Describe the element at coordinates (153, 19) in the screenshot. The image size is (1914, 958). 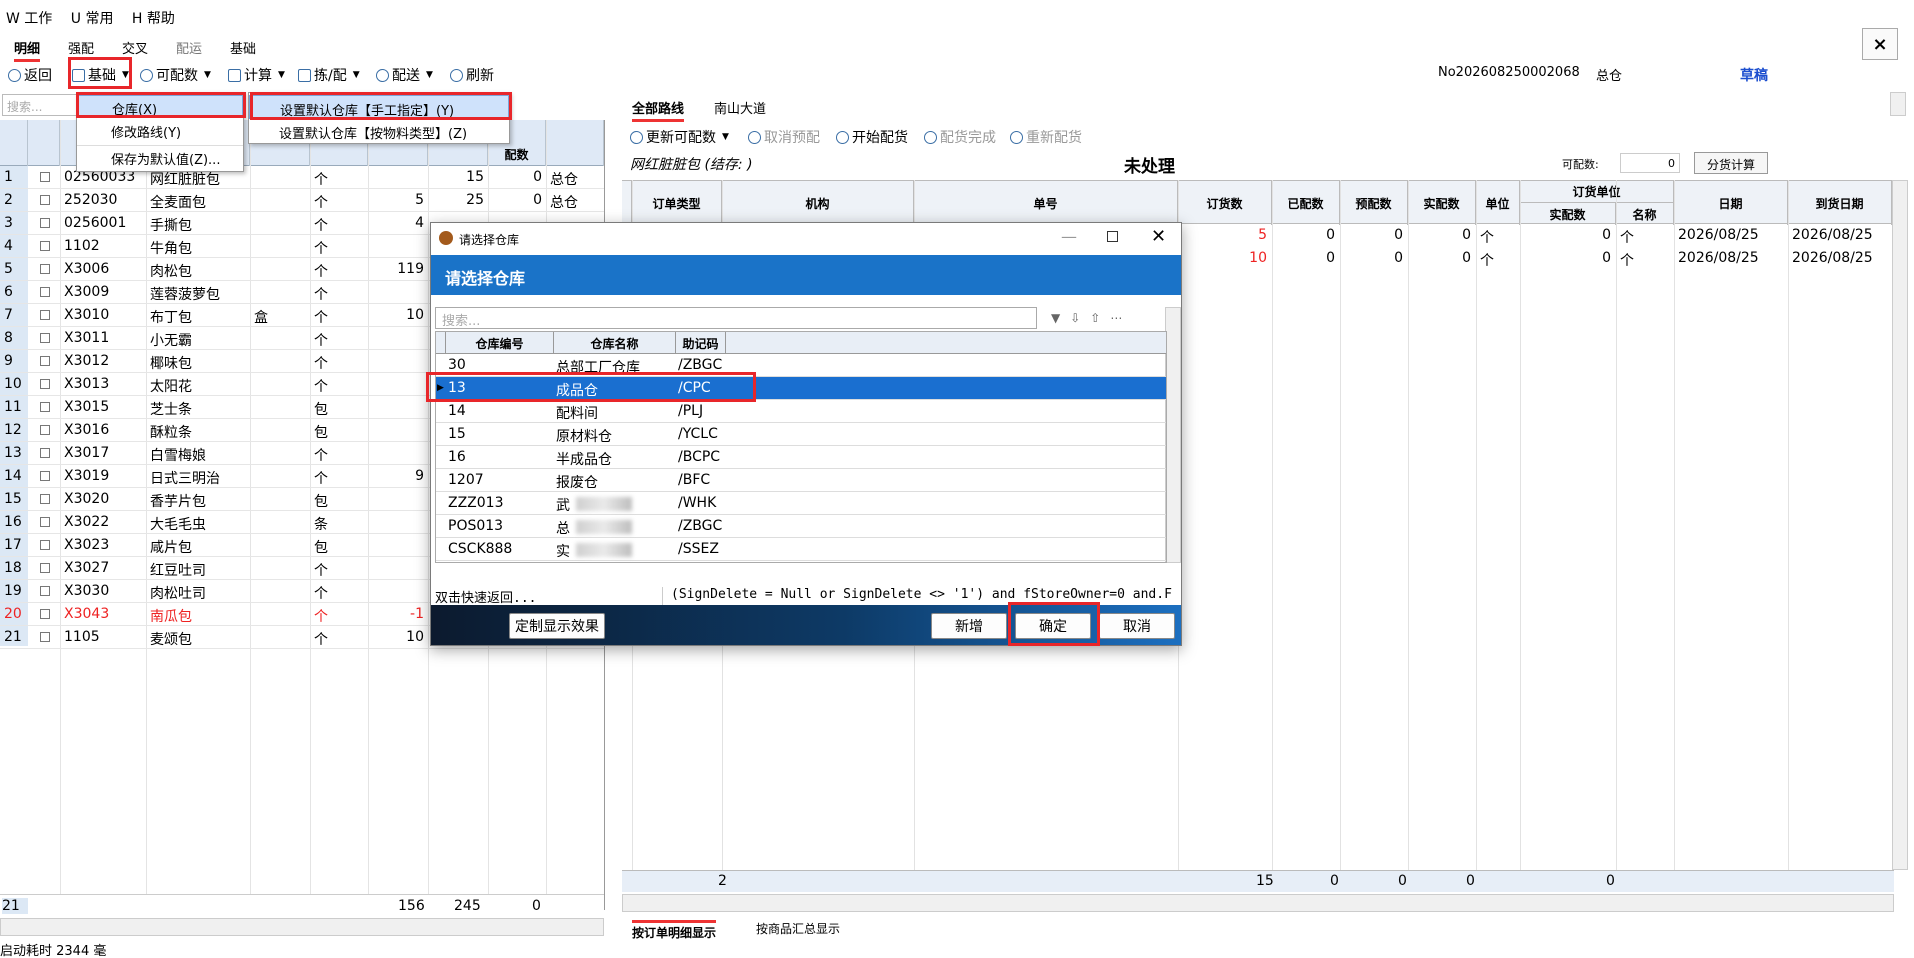
I see `menu-help: H 帮助` at that location.